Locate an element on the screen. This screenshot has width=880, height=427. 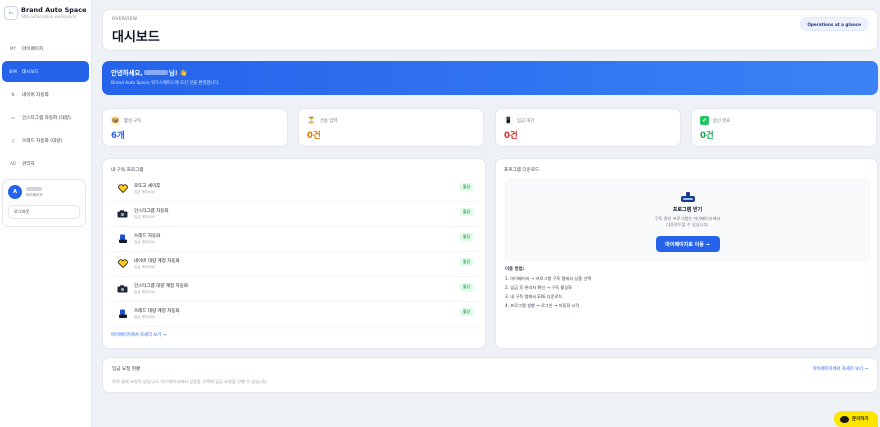
naver-icon: N is located at coordinates (13, 94).